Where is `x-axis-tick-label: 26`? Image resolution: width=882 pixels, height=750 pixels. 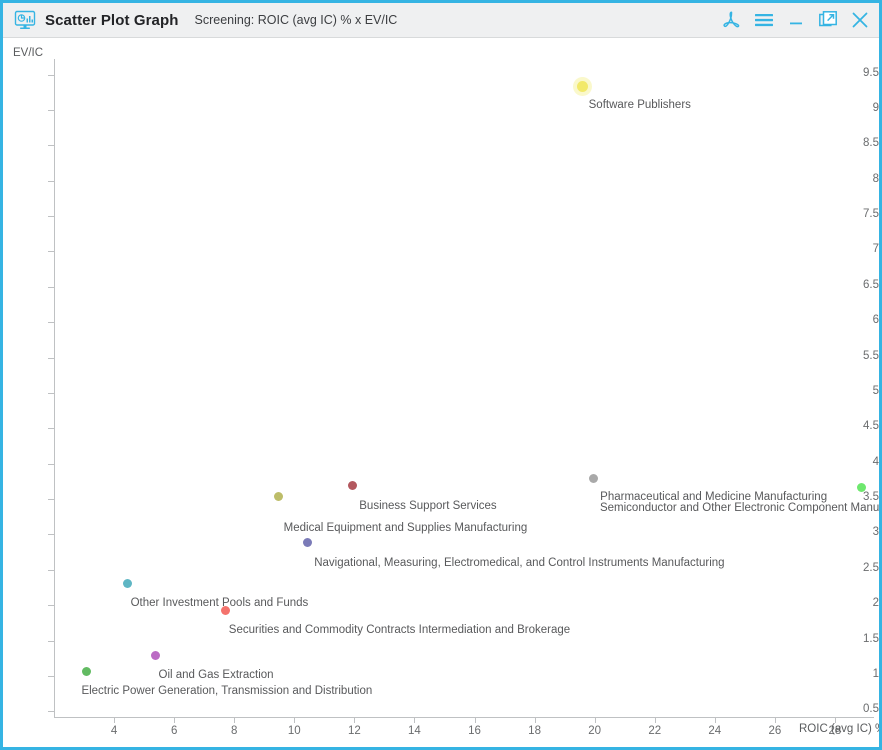
x-axis-tick-label: 26 is located at coordinates (775, 731).